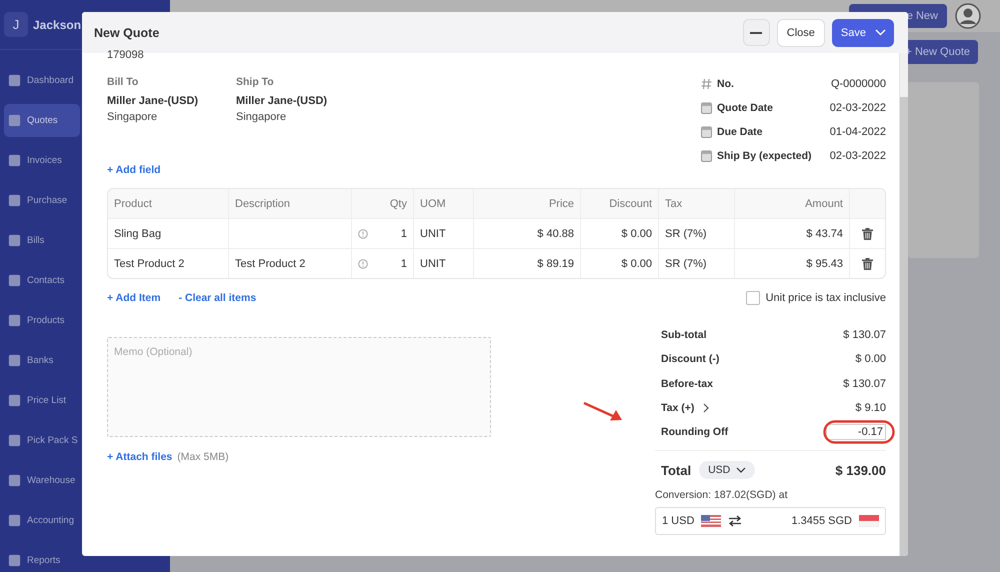 The image size is (1000, 572). What do you see at coordinates (687, 384) in the screenshot?
I see `total-label: Before-tax` at bounding box center [687, 384].